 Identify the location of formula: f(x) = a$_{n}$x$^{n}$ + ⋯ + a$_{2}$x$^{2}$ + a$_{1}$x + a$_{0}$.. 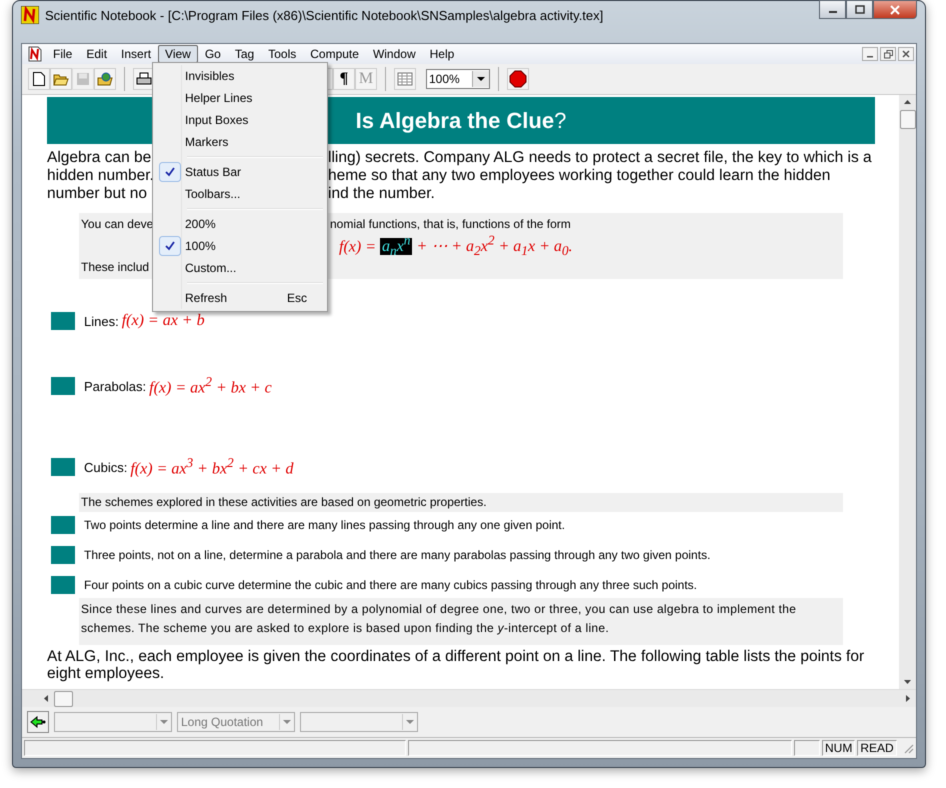
(456, 246).